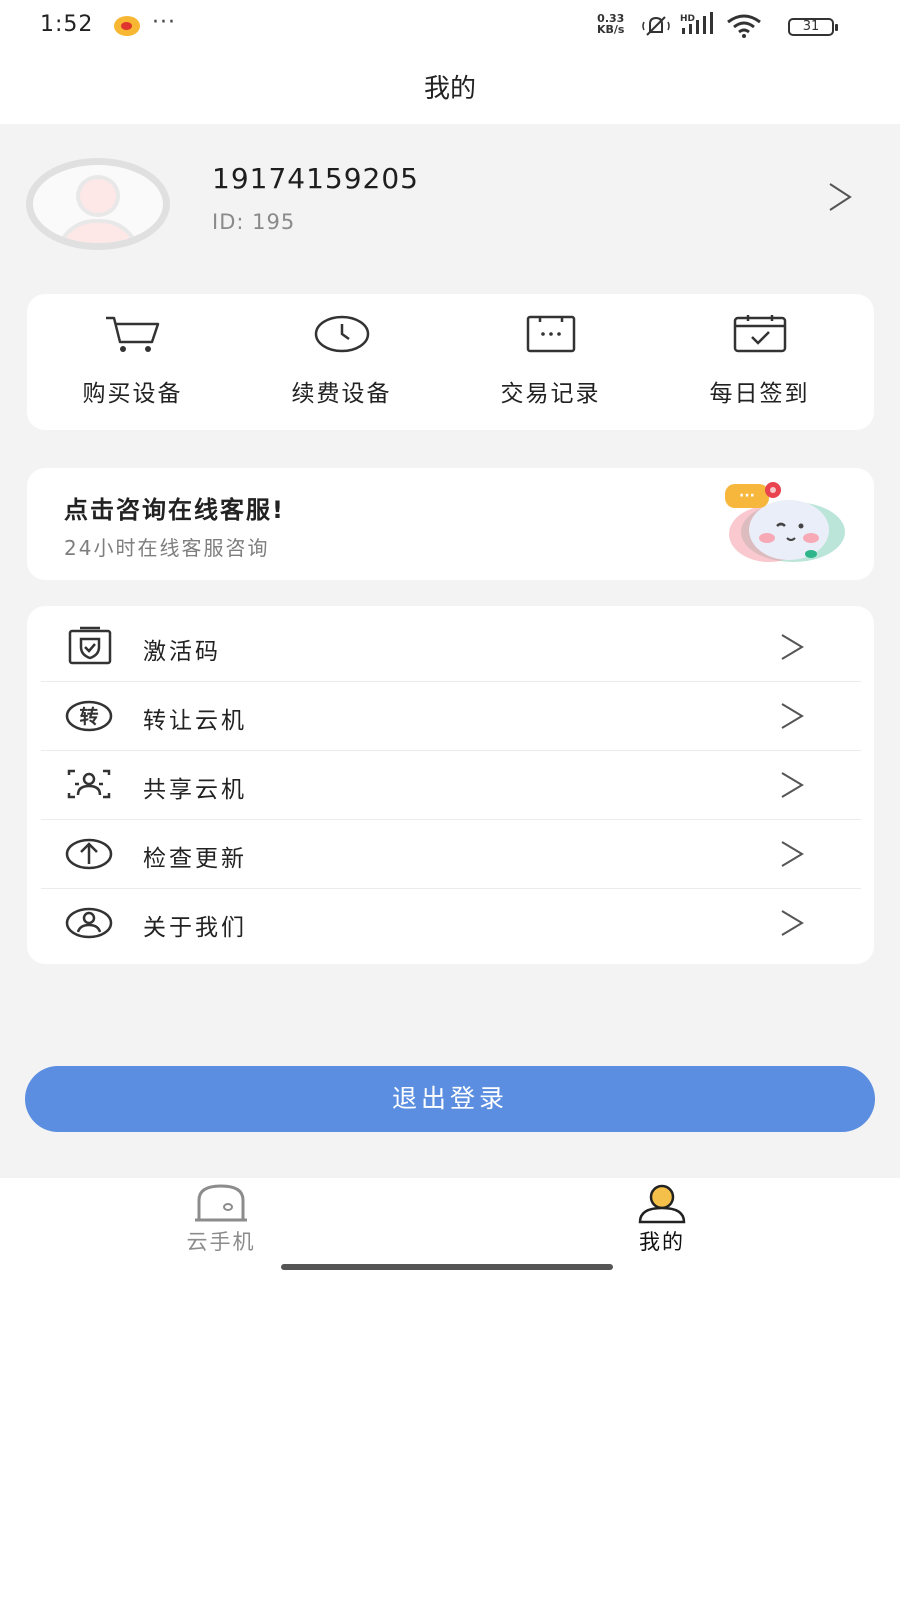 This screenshot has width=900, height=1600. I want to click on quick-actions-card: 购买设备 续费设备 交易记录 每日签到, so click(450, 362).